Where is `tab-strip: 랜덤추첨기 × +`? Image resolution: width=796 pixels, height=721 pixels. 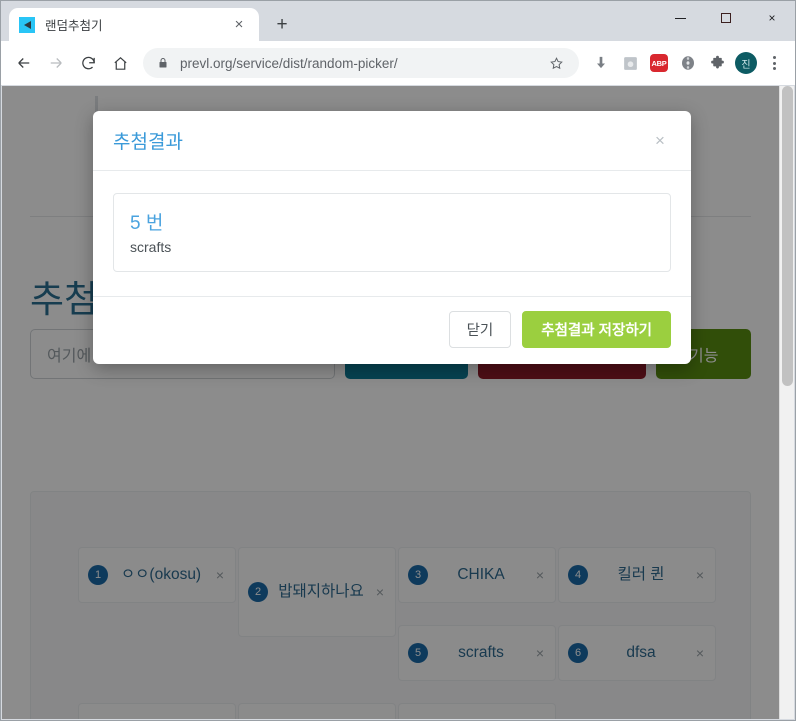
tab-strip: 랜덤추첨기 × + is located at coordinates (149, 21).